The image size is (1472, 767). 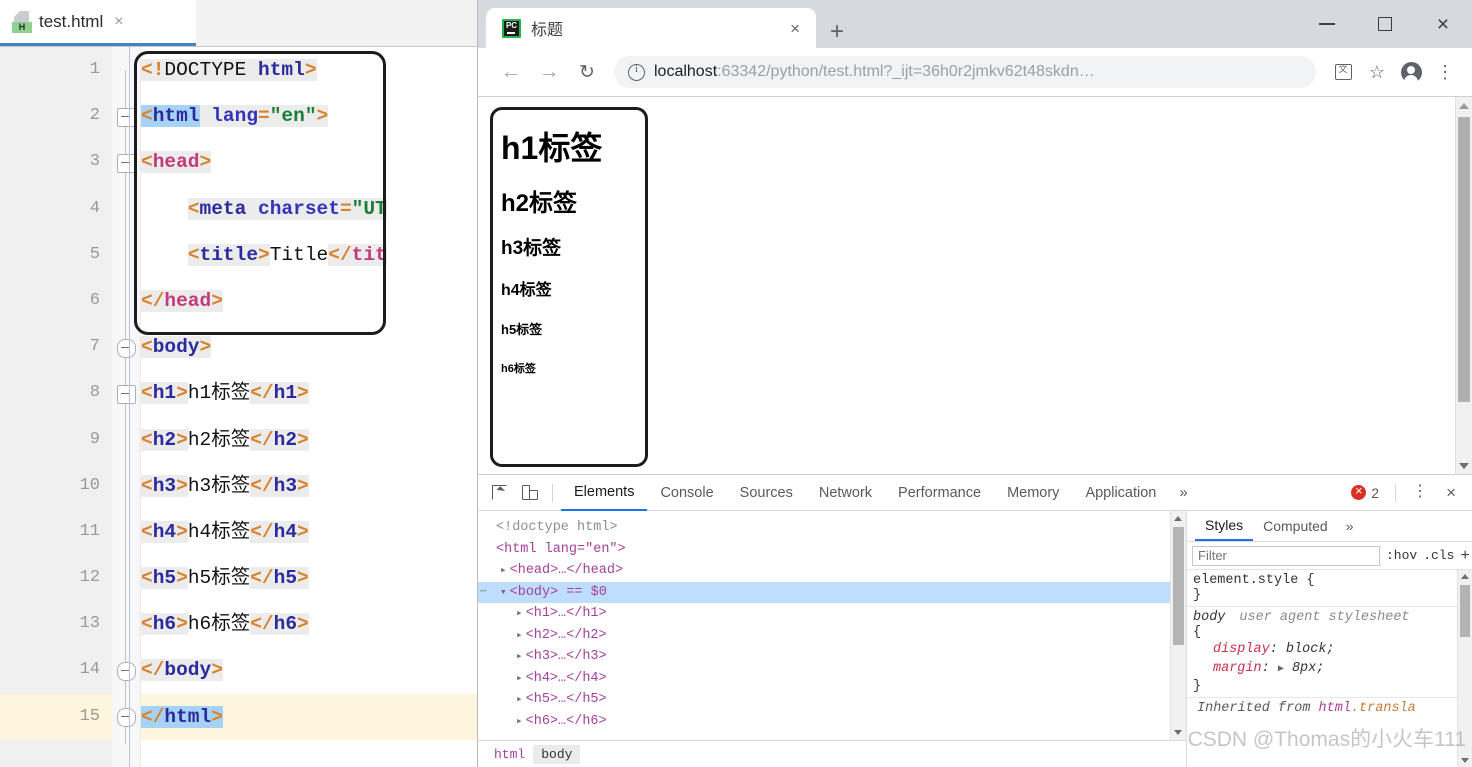 What do you see at coordinates (503, 593) in the screenshot?
I see `collapse-twisty-icon: ▾` at bounding box center [503, 593].